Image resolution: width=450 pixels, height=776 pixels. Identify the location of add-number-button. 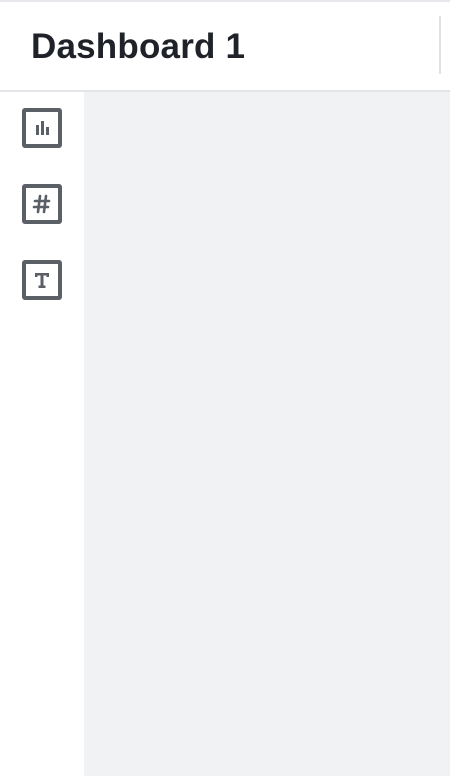
(42, 204).